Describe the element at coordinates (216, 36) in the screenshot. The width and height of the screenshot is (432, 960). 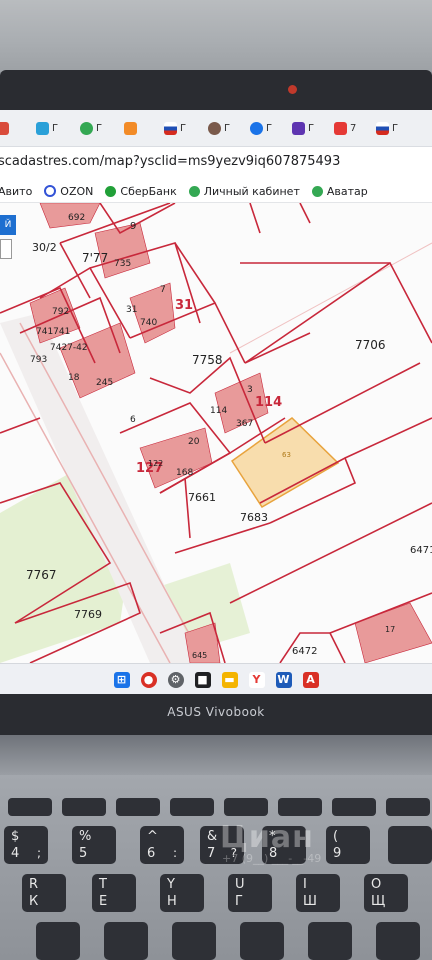
I see `wall-background` at that location.